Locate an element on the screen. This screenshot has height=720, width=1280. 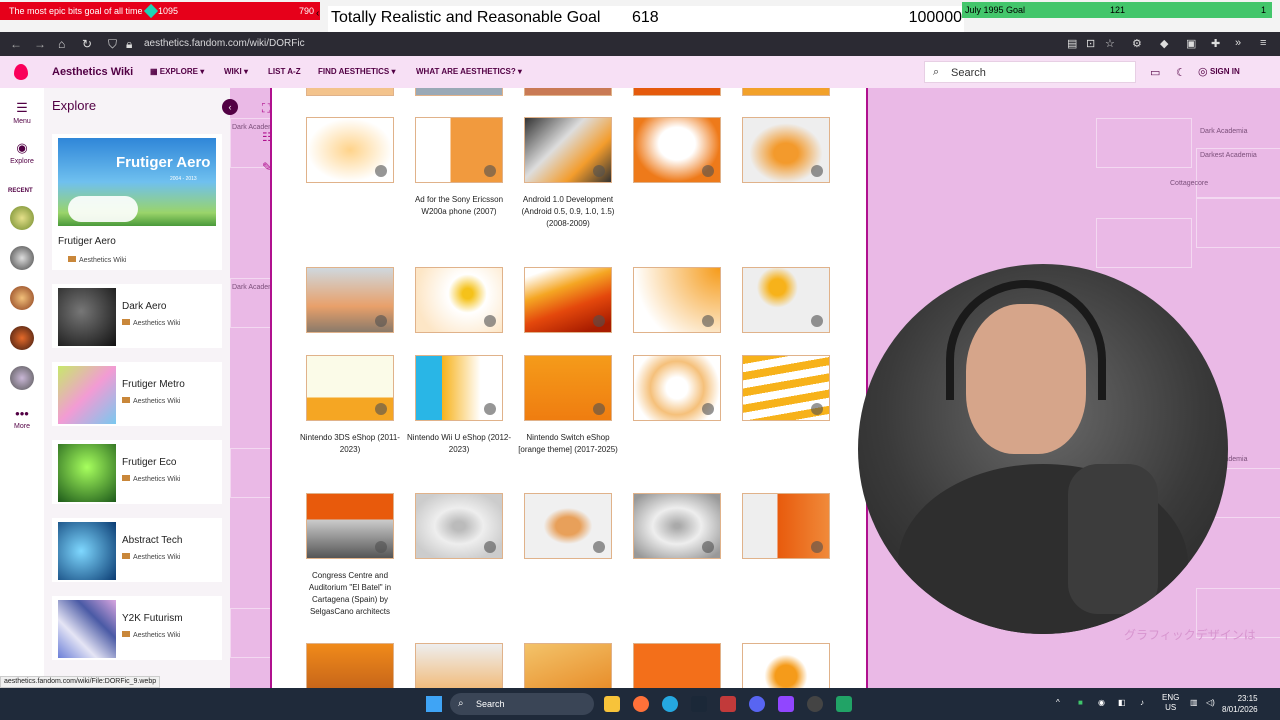
steam-icon is located at coordinates (699, 704).